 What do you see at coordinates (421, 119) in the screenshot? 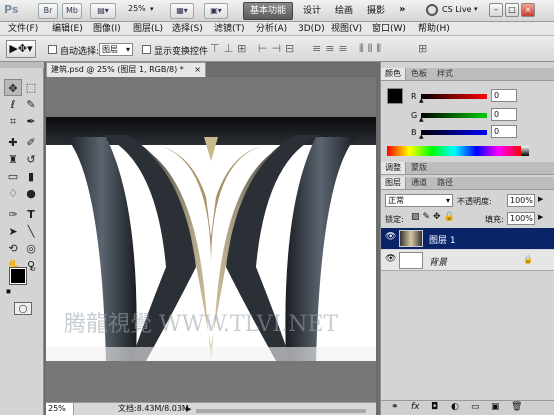
I see `channel-g-thumb-icon: ▲` at bounding box center [421, 119].